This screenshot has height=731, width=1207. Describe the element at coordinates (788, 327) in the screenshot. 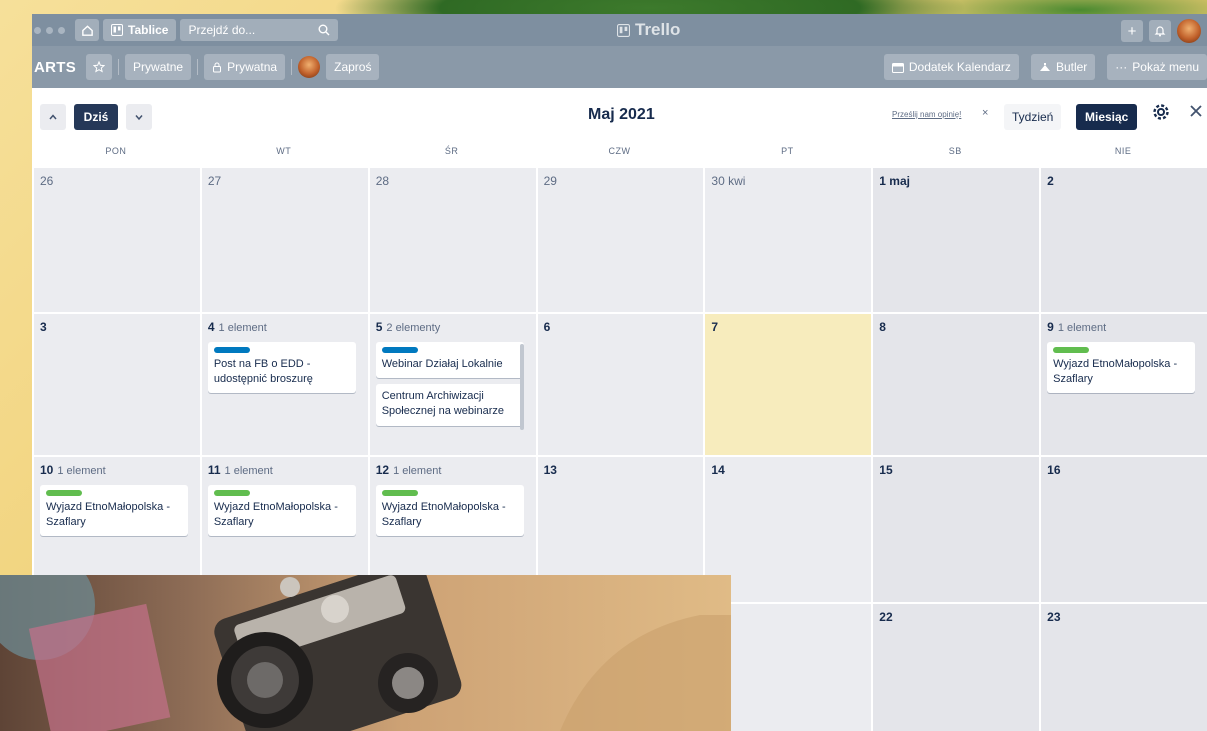

I see `day-header: 7` at that location.